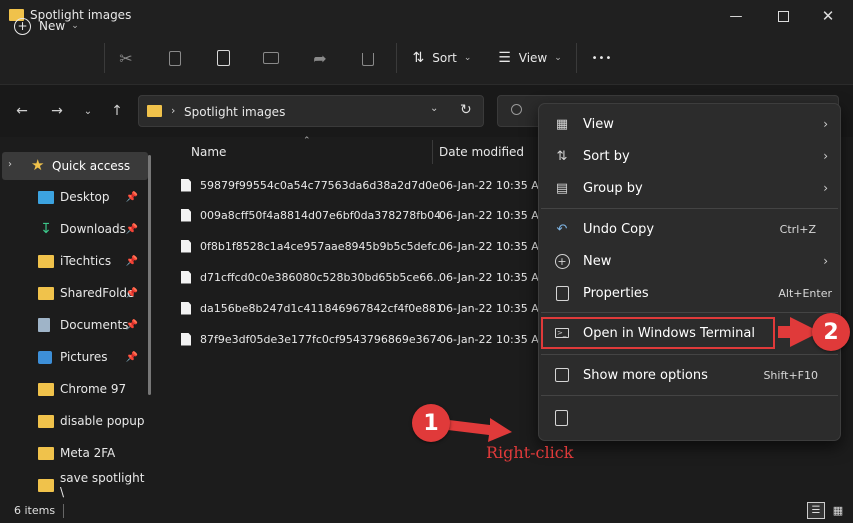  Describe the element at coordinates (431, 423) in the screenshot. I see `step-badge-1: 1` at that location.